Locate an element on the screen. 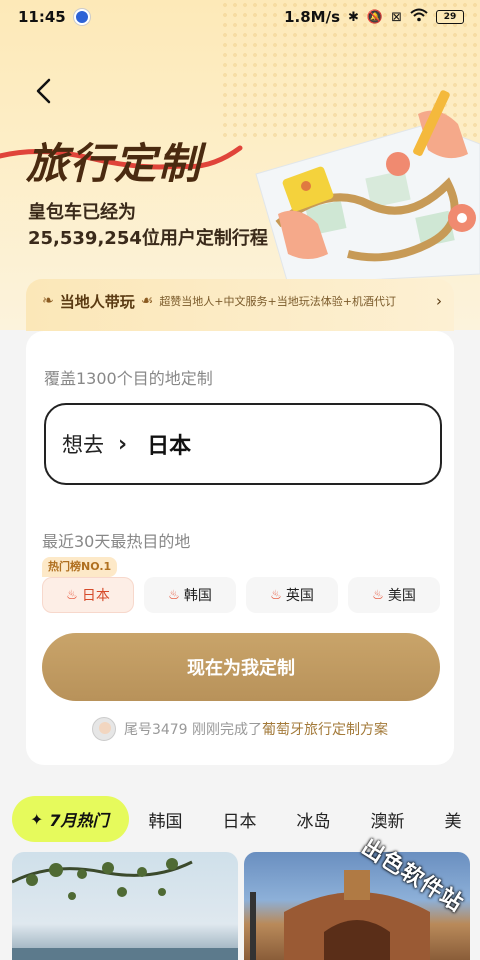 The width and height of the screenshot is (480, 960). chevron-left-icon is located at coordinates (43, 91).